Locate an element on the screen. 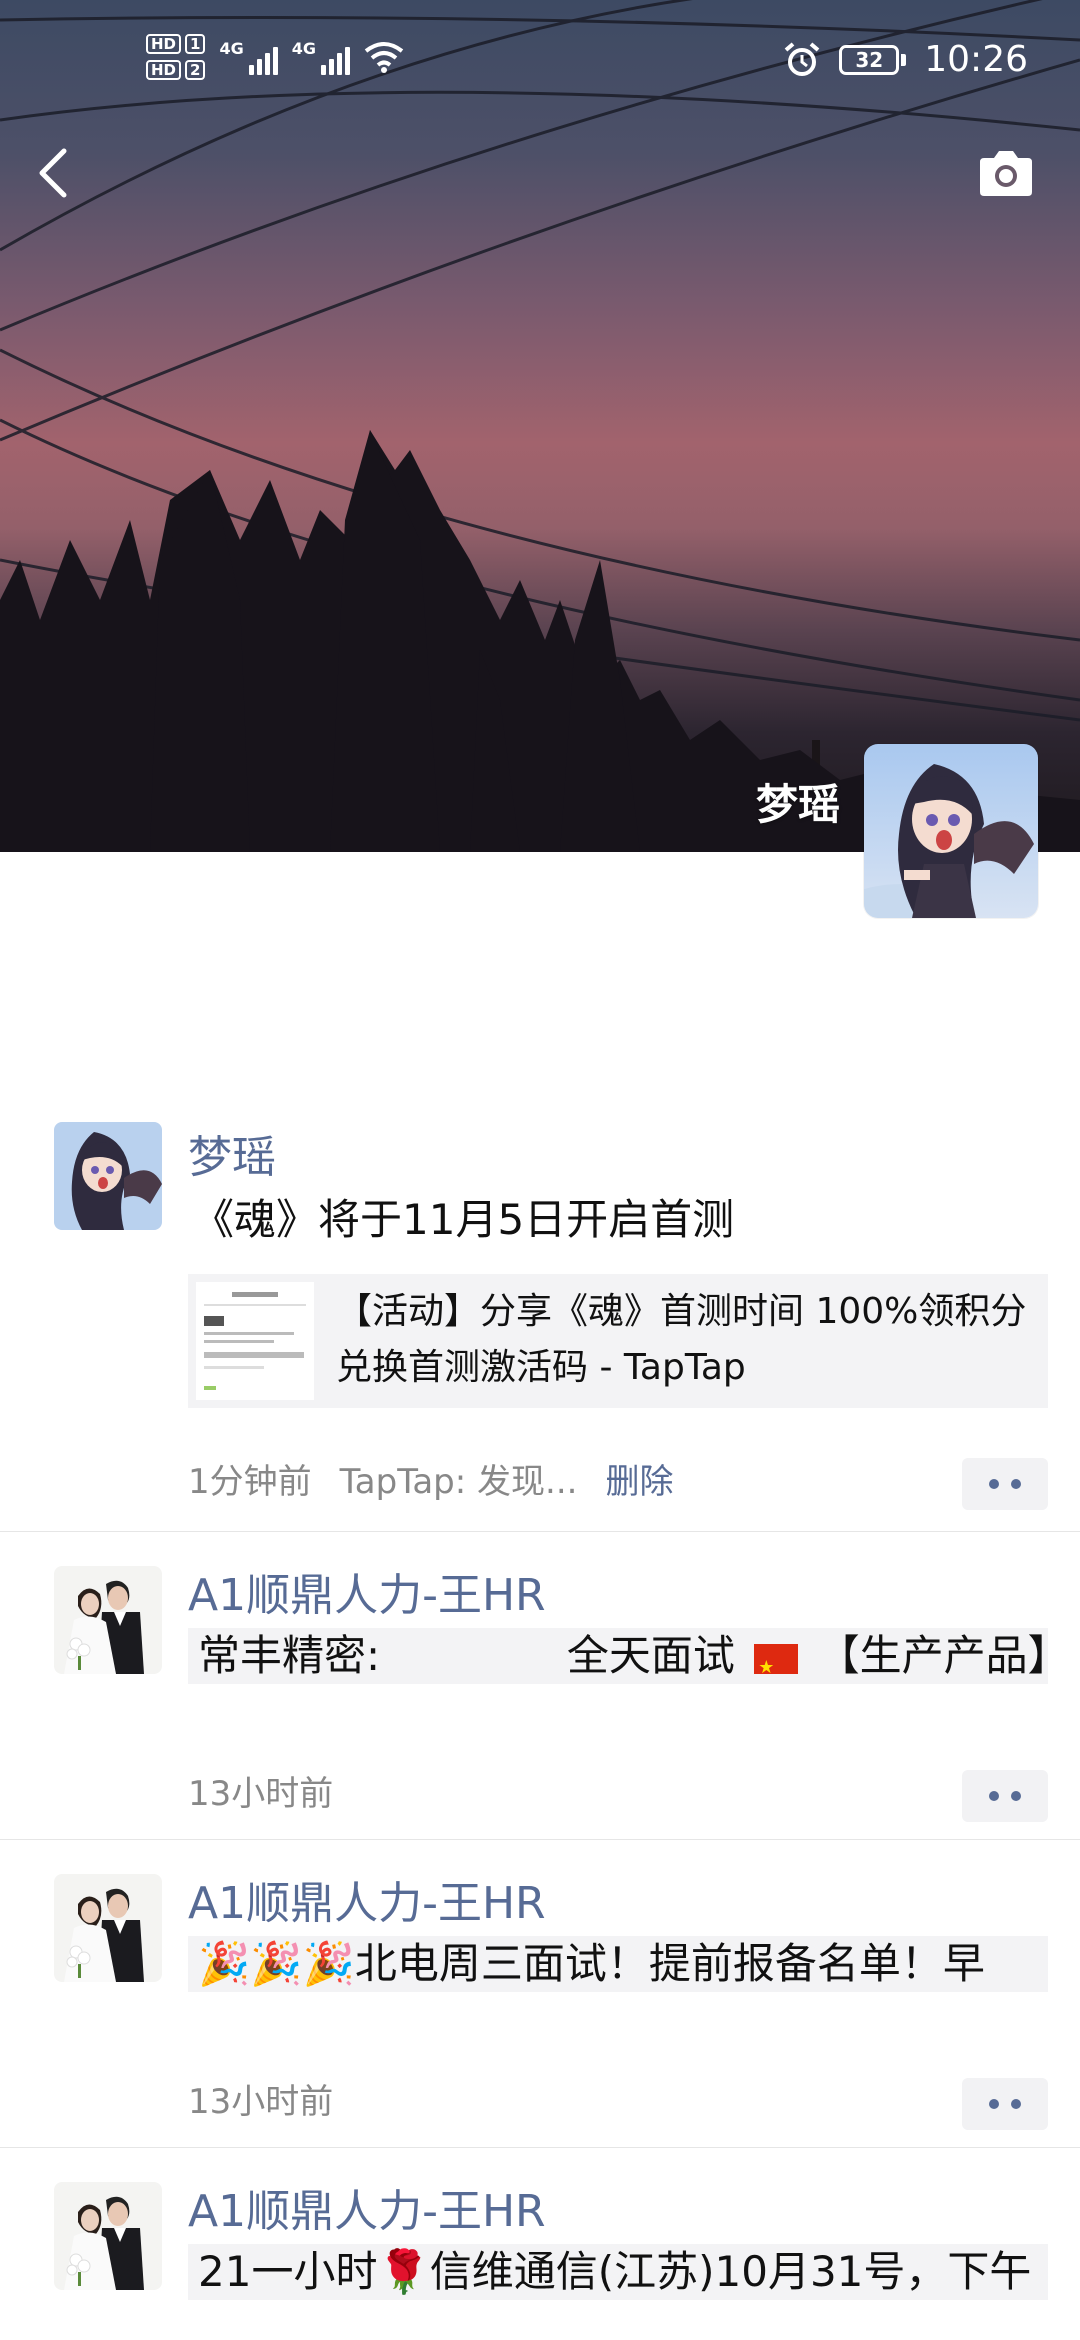  post-text-part: 【生产产品】 is located at coordinates (932, 1655).